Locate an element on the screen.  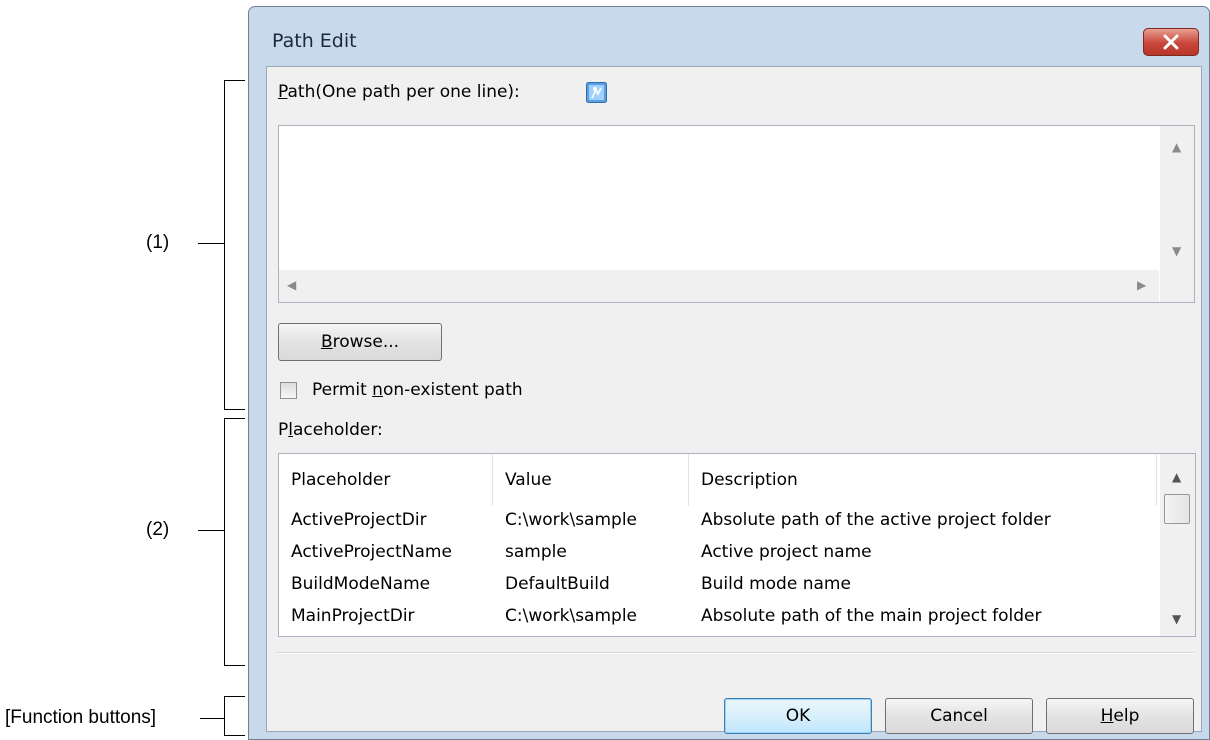
scroll-left-icon: ◀ is located at coordinates (291, 285).